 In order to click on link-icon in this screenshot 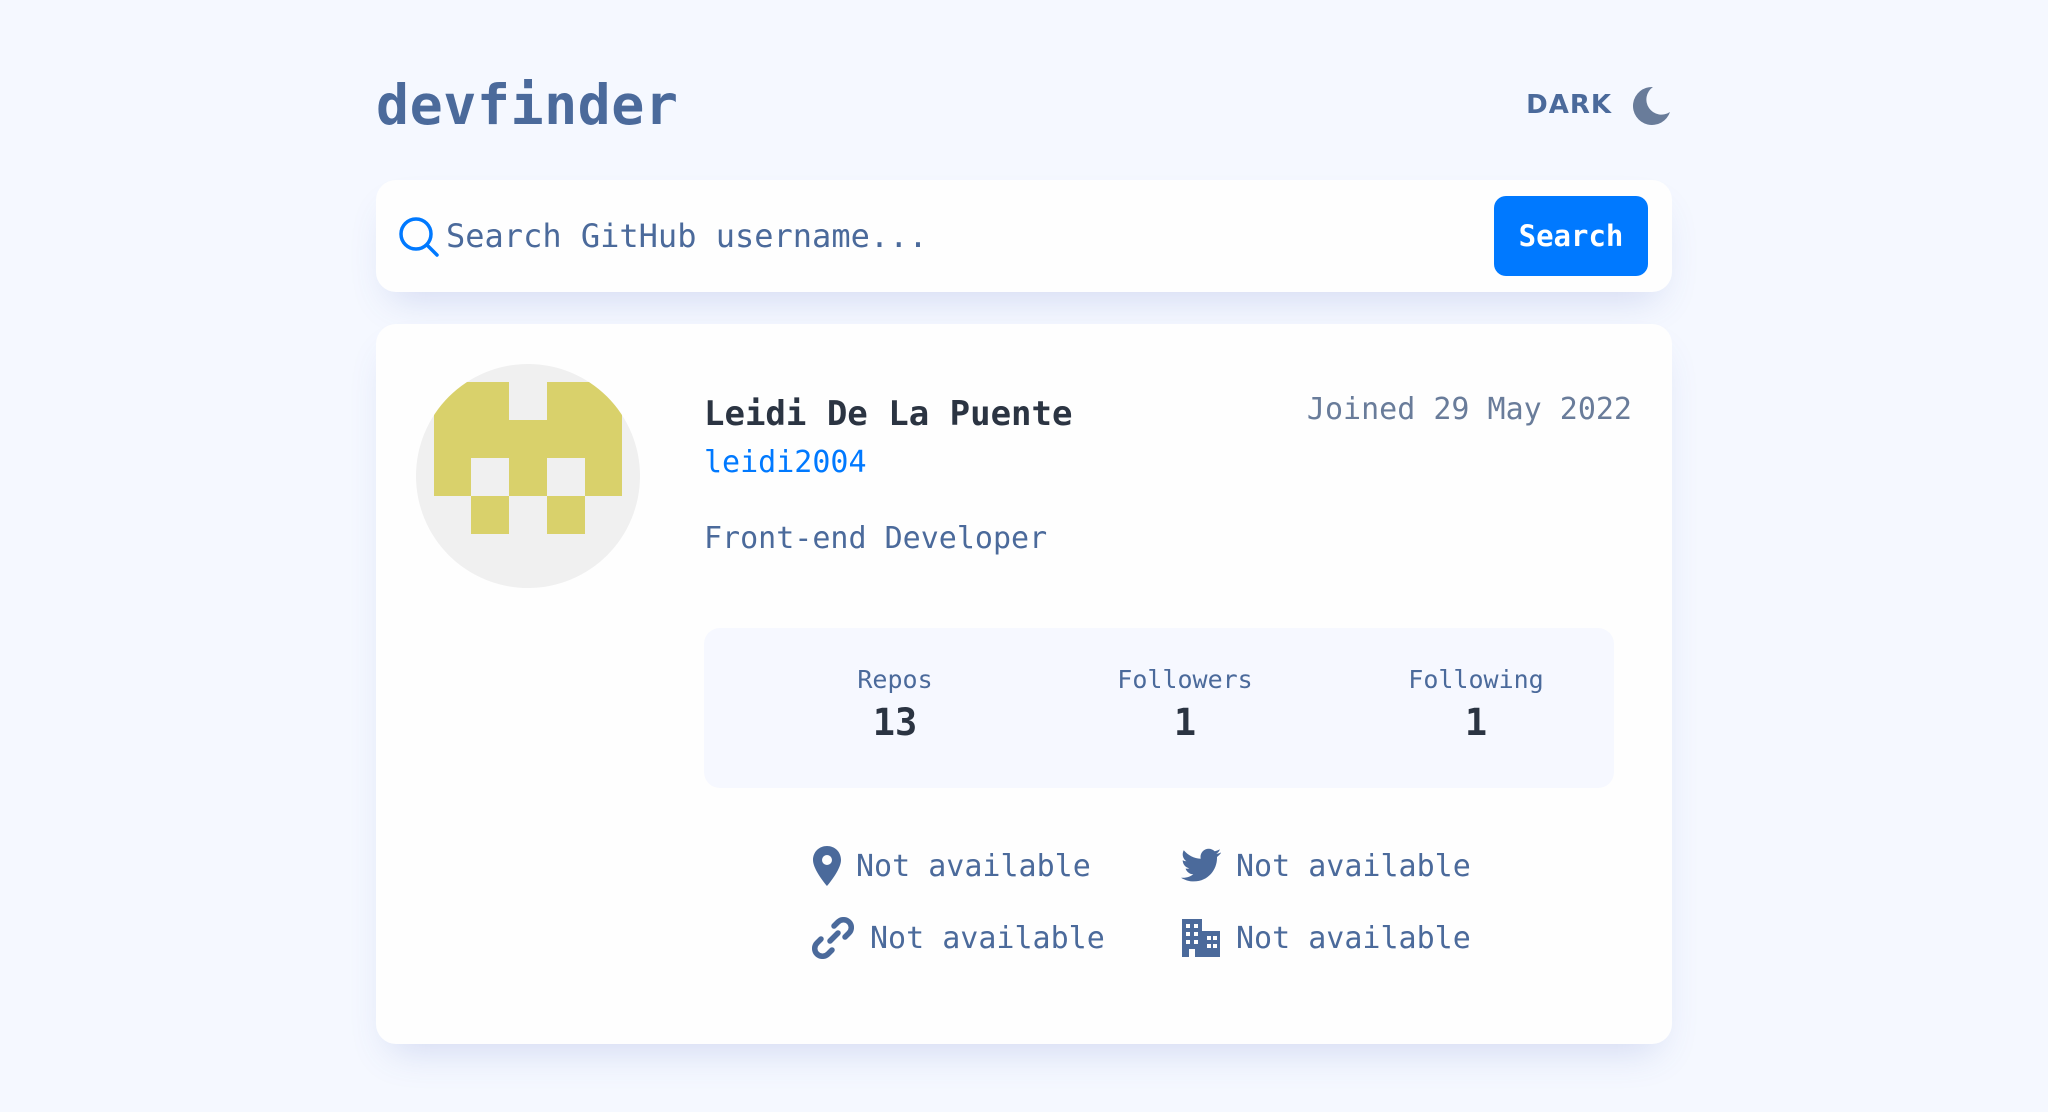, I will do `click(833, 938)`.